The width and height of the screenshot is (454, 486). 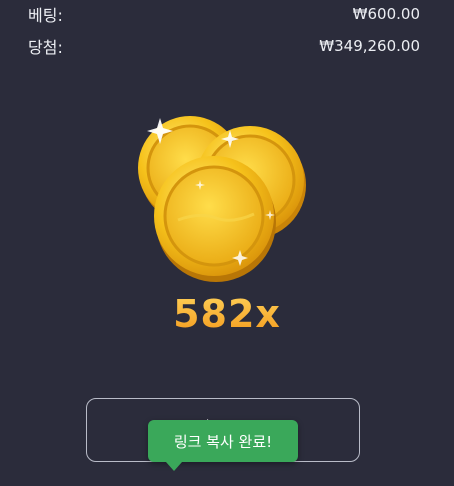 I want to click on multiplier-value: 582x, so click(x=227, y=314).